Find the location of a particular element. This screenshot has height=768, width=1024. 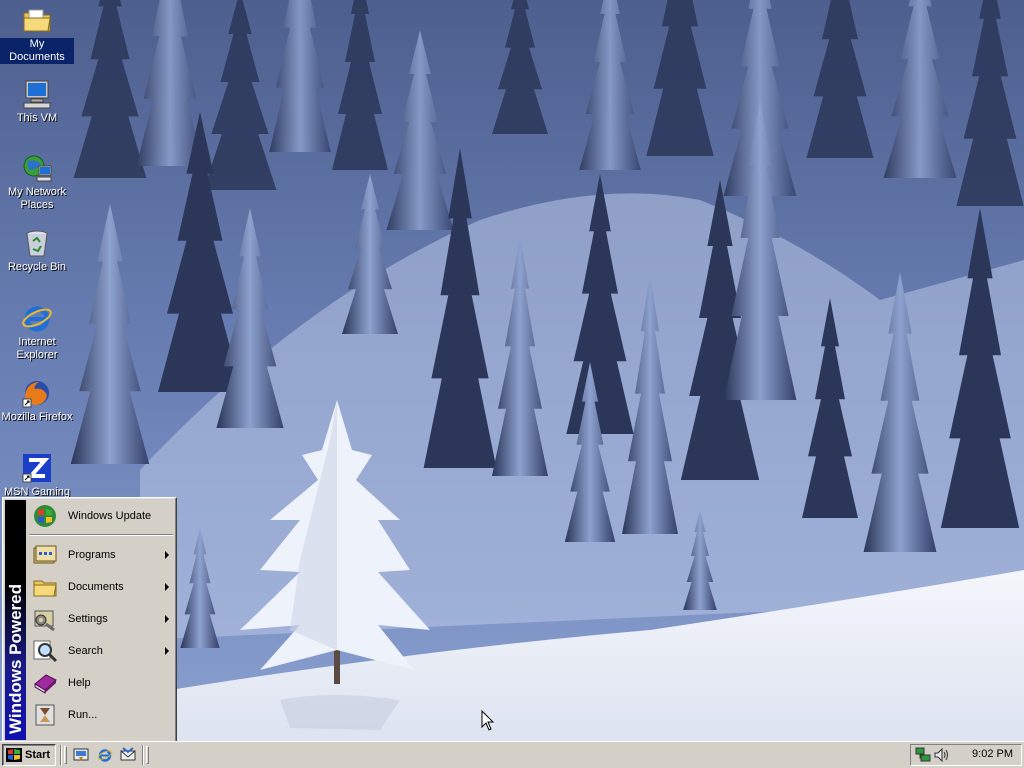

system-tray: 9:02 PM is located at coordinates (966, 755).